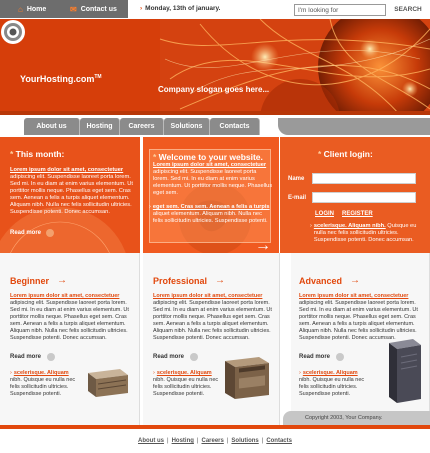 The width and height of the screenshot is (430, 453). Describe the element at coordinates (66, 170) in the screenshot. I see `this-month-lead: Lorem ipsum dolor sit amet, consectetuer` at that location.